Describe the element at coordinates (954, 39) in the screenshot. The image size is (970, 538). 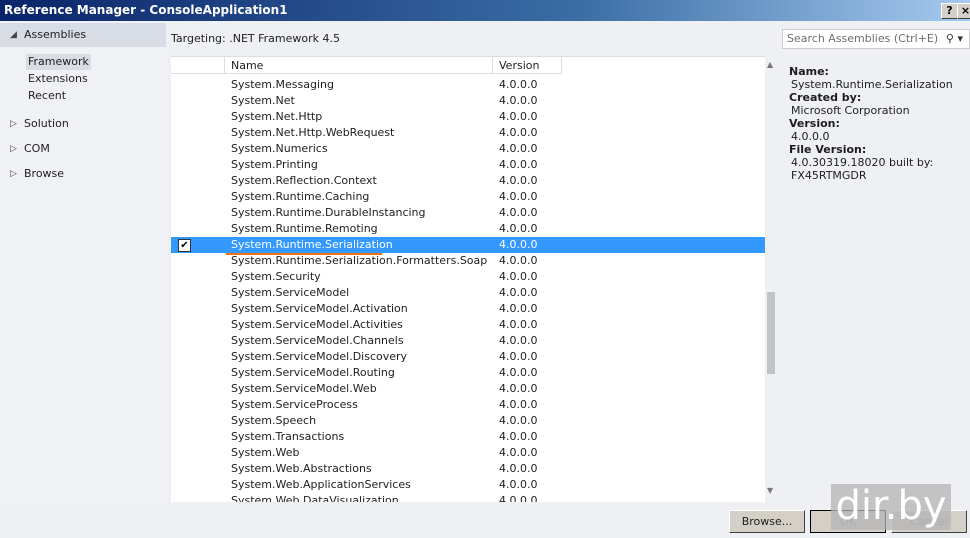
I see `search-icon: ⚲ ▾` at that location.